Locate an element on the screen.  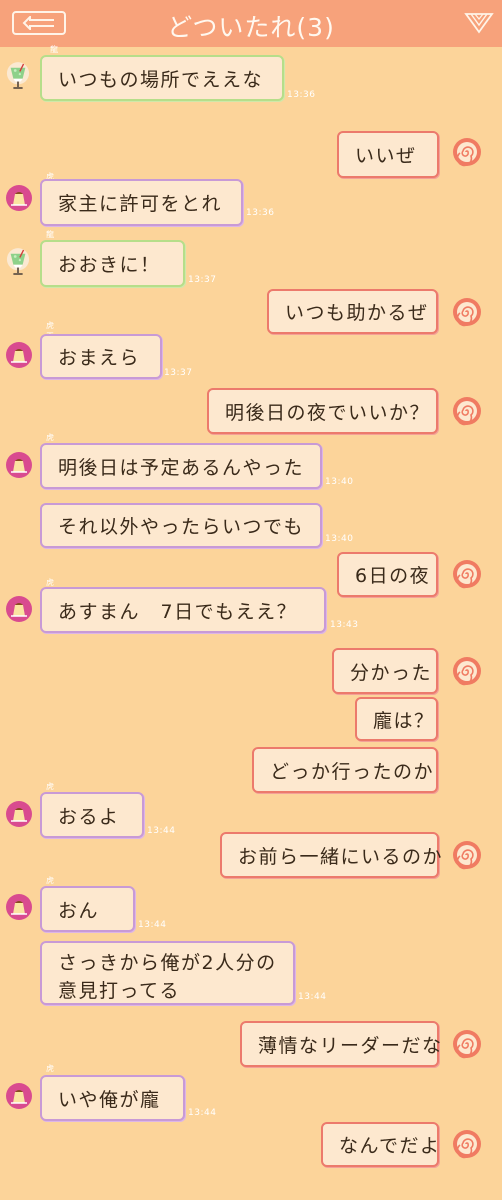
message-bubble: いや俺が龐 is located at coordinates (112, 1098).